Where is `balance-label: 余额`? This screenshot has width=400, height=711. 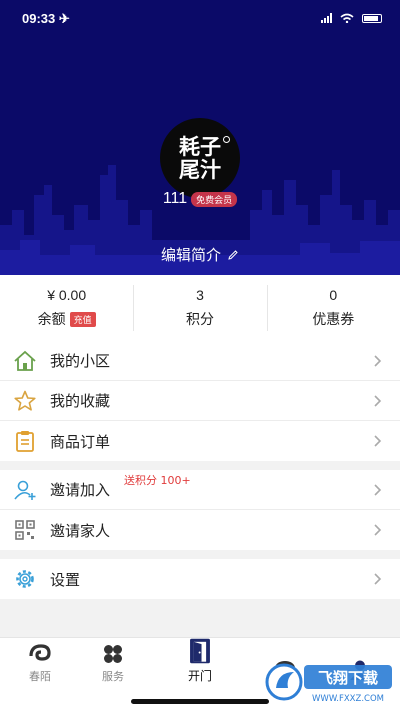
balance-label: 余额 is located at coordinates (51, 320).